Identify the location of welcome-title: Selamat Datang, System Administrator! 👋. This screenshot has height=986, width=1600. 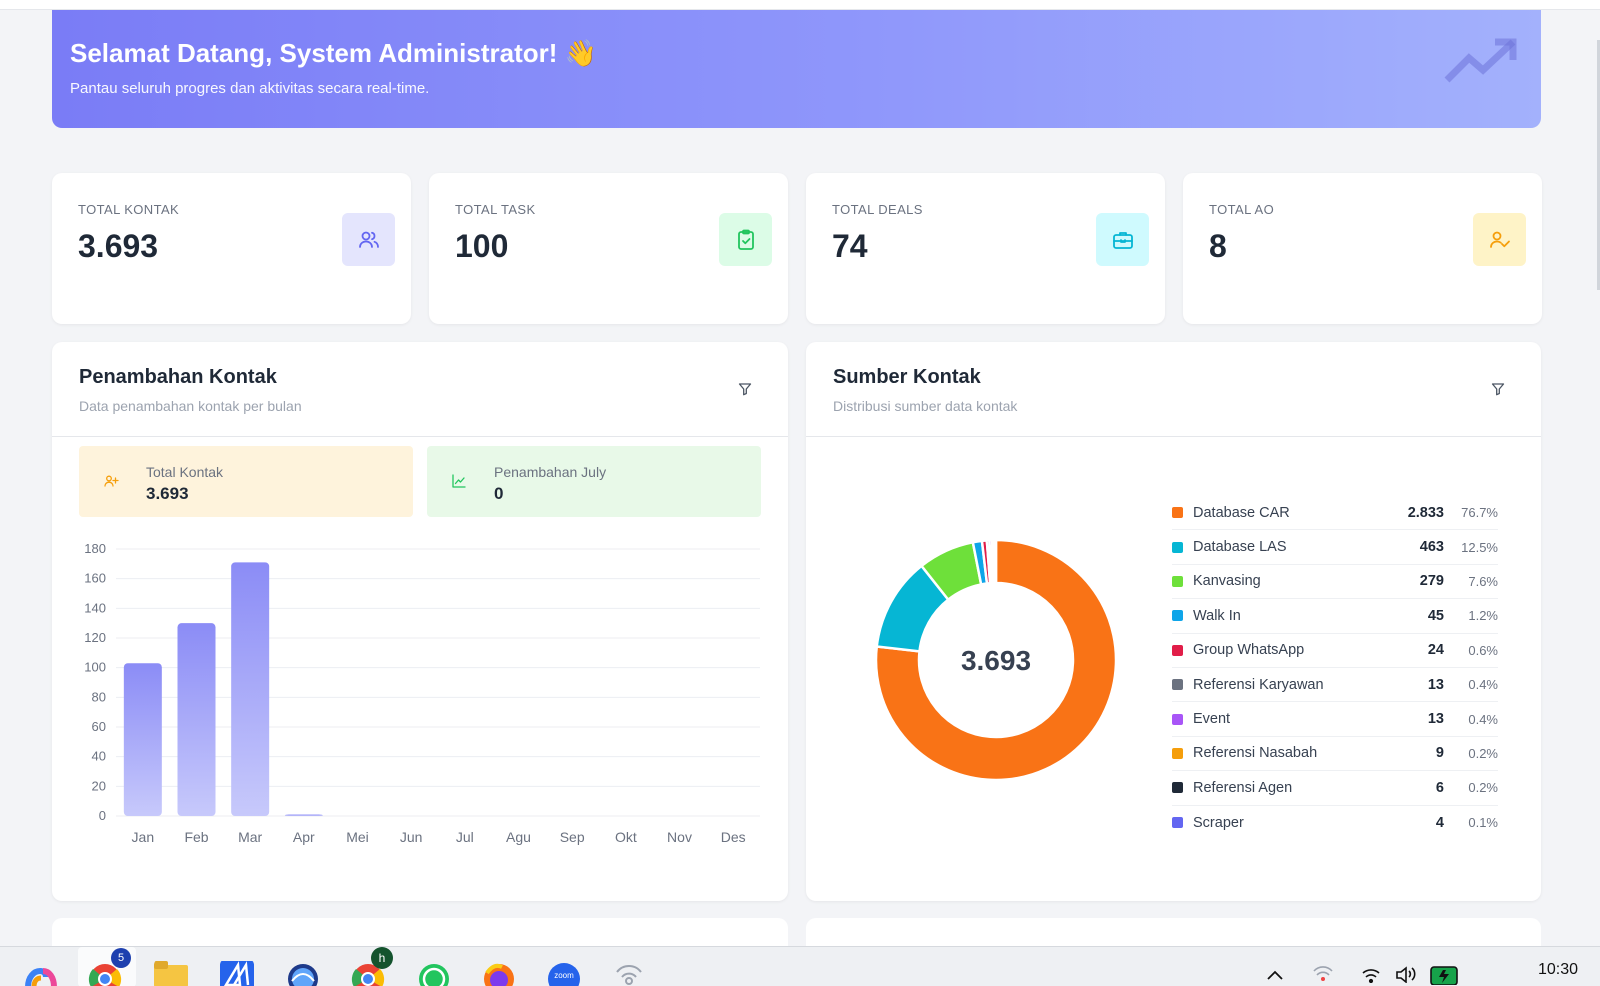
(333, 53).